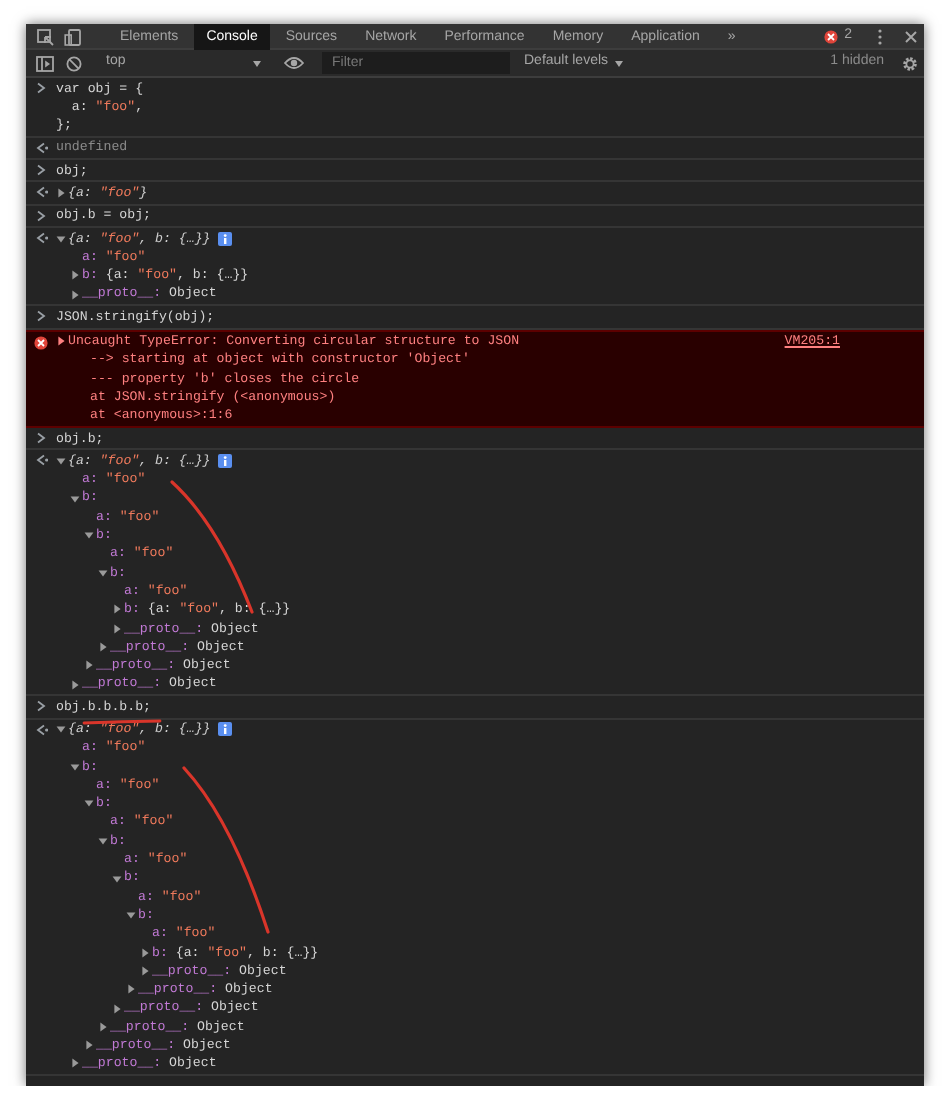  I want to click on close-icon, so click(911, 36).